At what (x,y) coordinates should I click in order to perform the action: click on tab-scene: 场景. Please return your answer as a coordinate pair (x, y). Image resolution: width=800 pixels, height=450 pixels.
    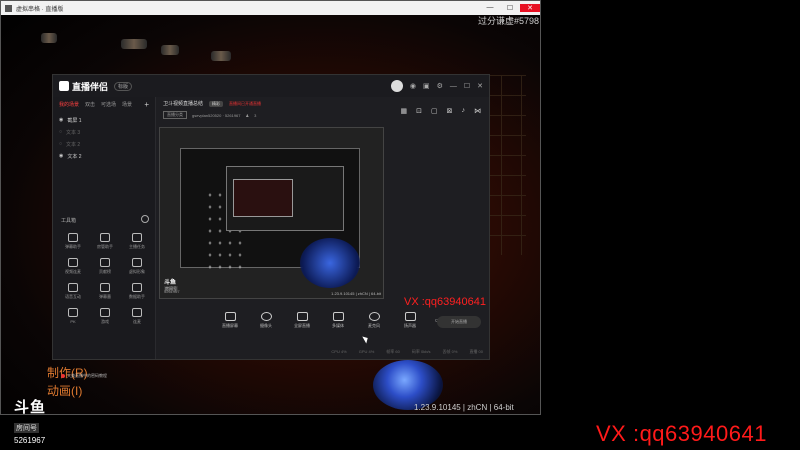
    Looking at the image, I should click on (127, 104).